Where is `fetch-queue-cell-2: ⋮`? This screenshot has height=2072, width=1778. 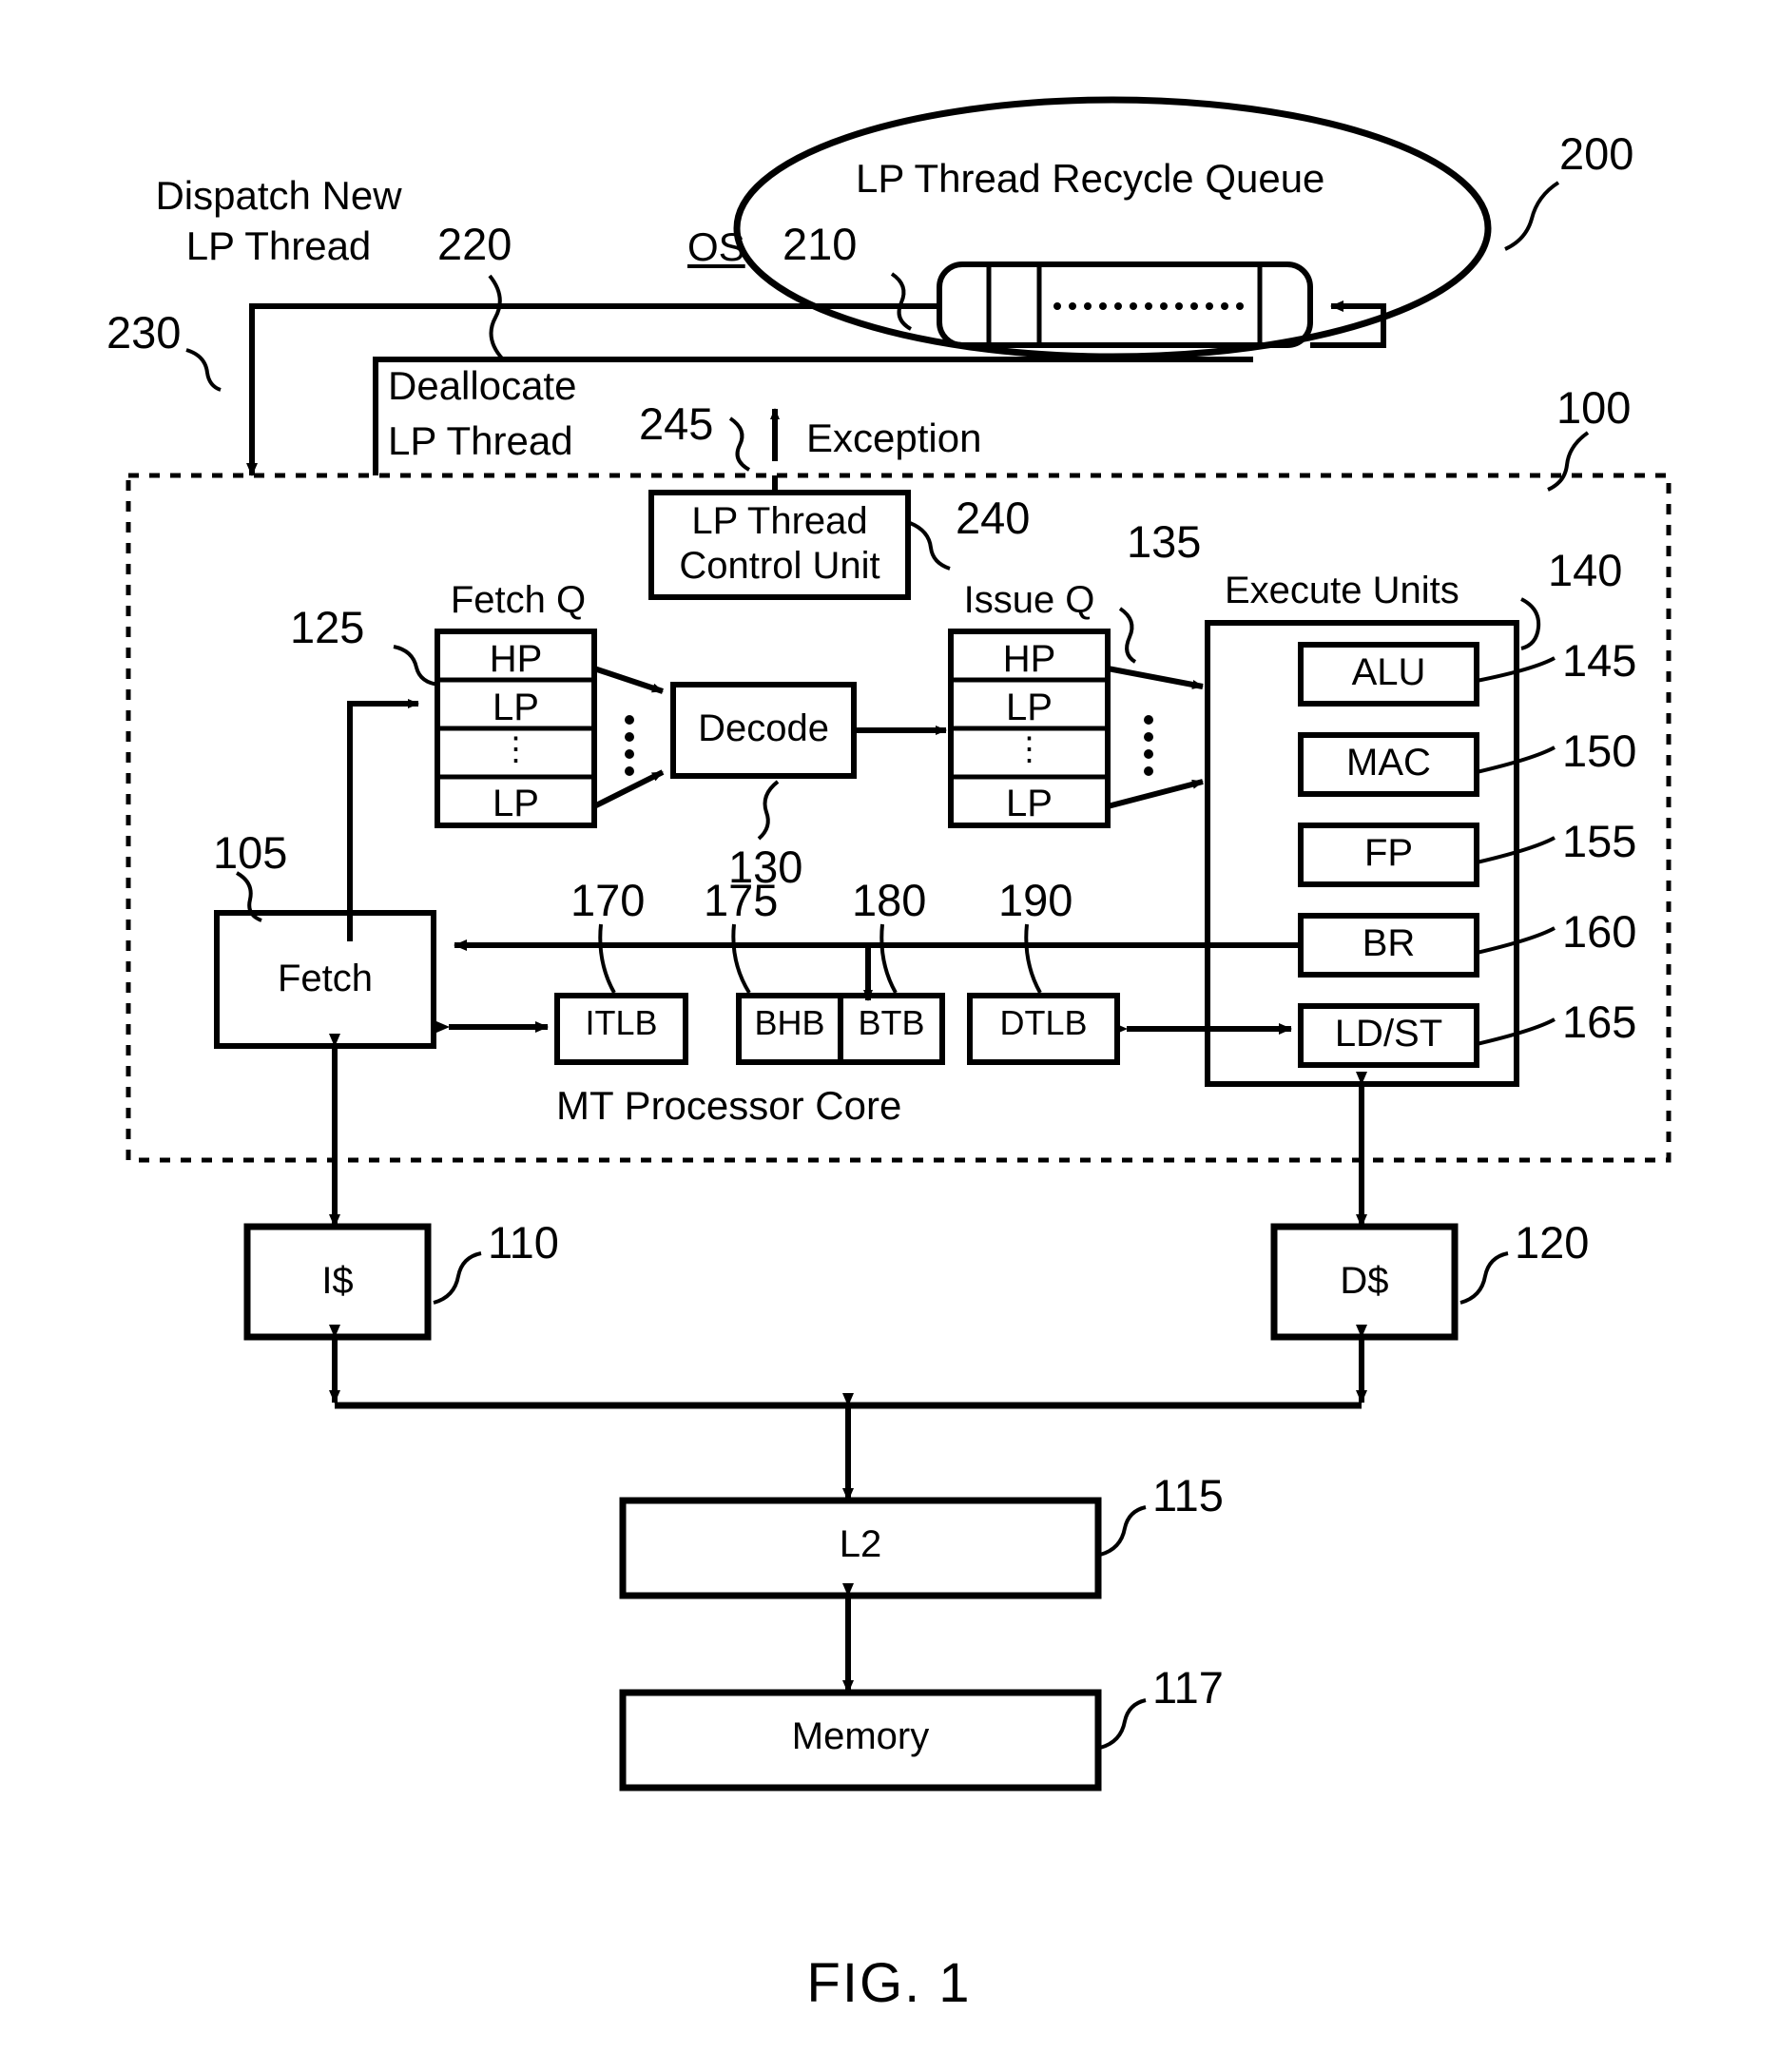 fetch-queue-cell-2: ⋮ is located at coordinates (515, 749).